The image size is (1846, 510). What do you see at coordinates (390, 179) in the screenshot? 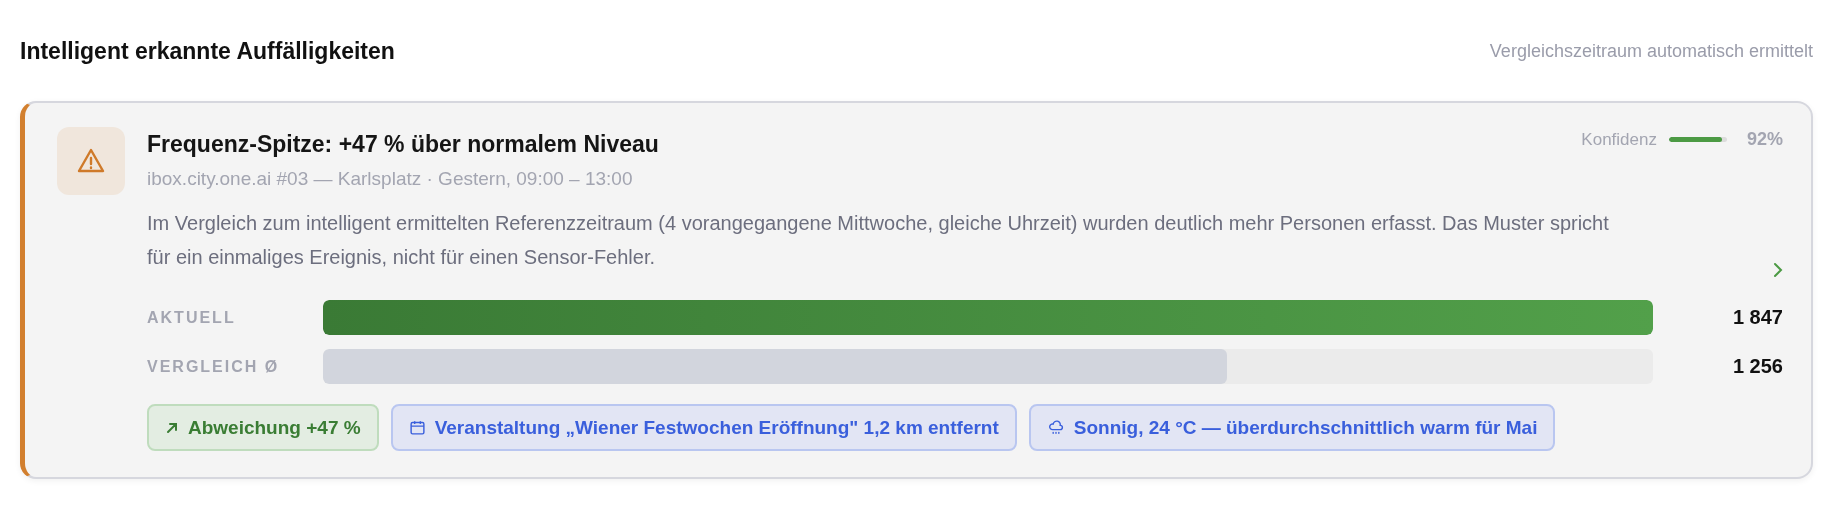
I see `anomaly-meta: ibox.city.one.ai #03 — Karlsplatz · Gestern, 09:00 – 13:00` at bounding box center [390, 179].